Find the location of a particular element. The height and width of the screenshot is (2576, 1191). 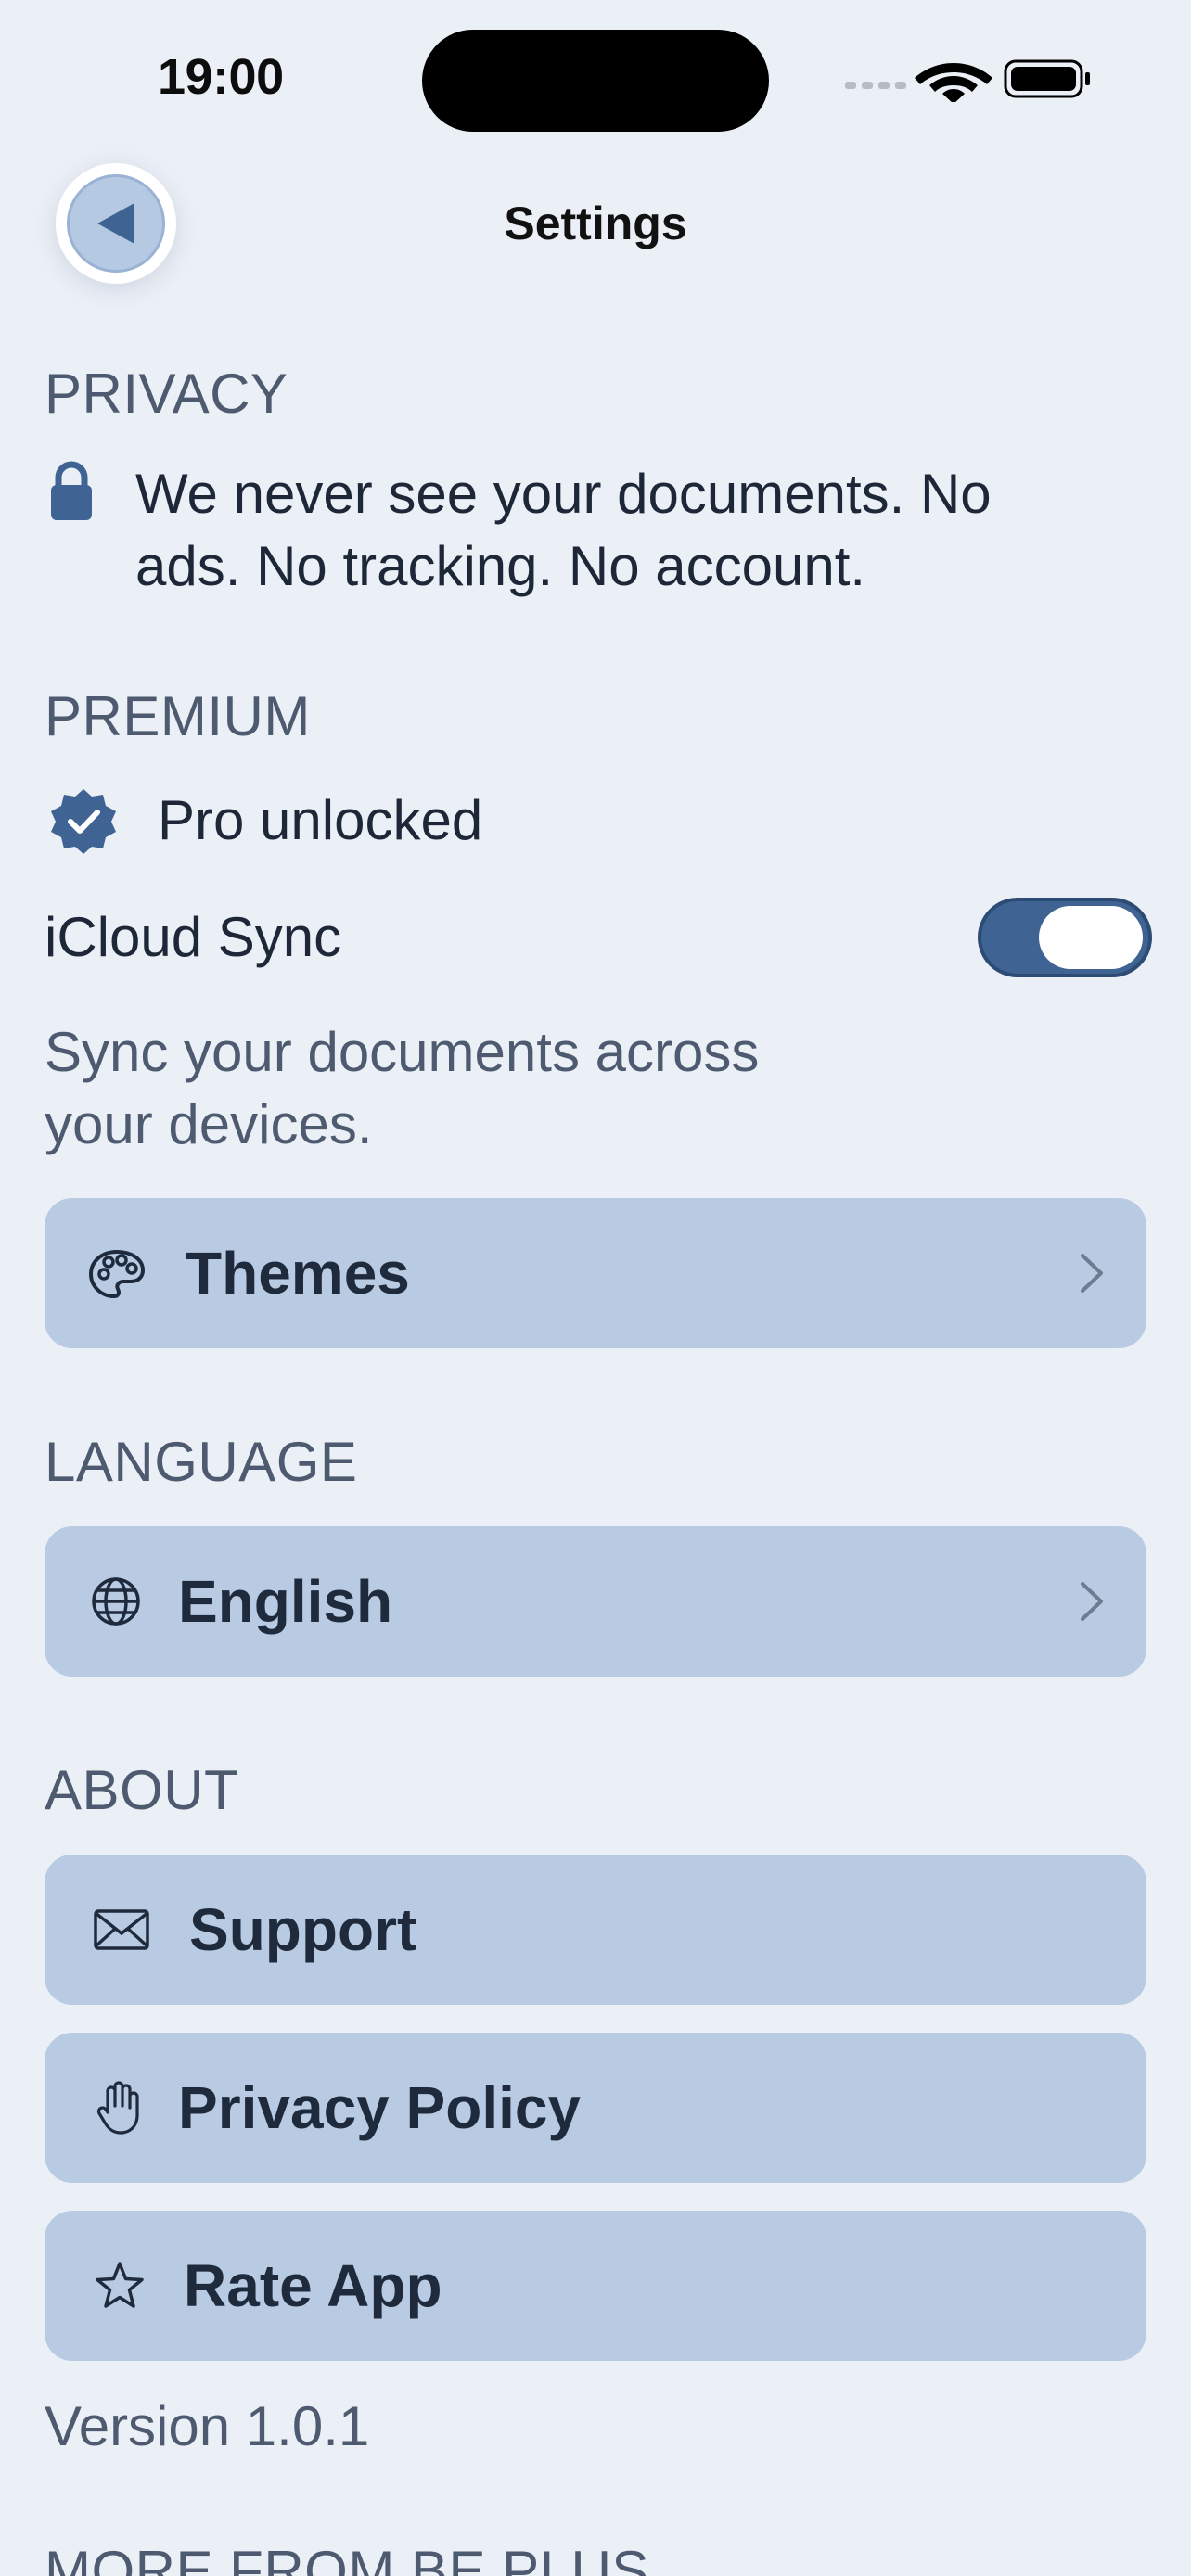

lock-icon is located at coordinates (71, 491).